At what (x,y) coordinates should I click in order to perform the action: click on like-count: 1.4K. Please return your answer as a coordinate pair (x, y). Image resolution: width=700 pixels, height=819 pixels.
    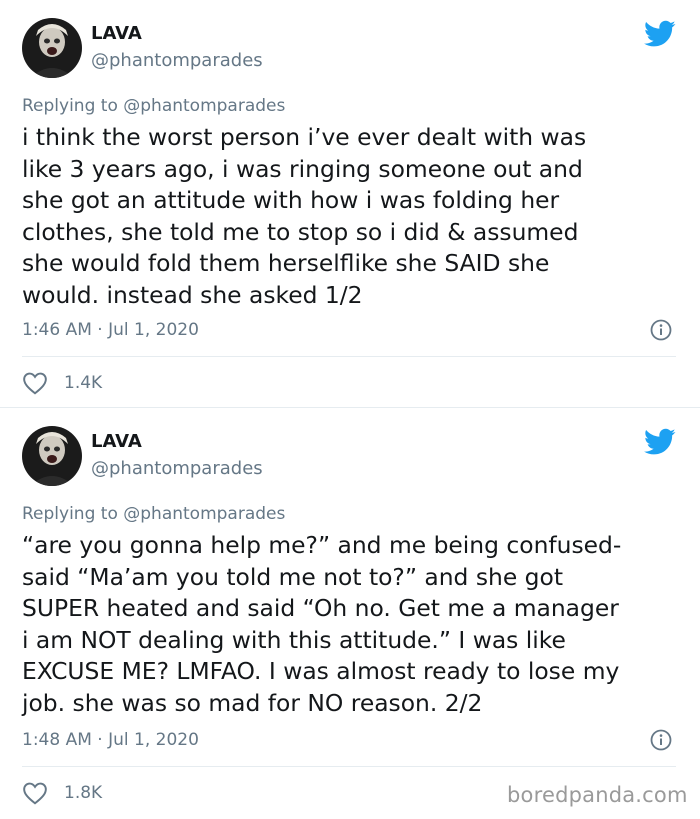
    Looking at the image, I should click on (83, 383).